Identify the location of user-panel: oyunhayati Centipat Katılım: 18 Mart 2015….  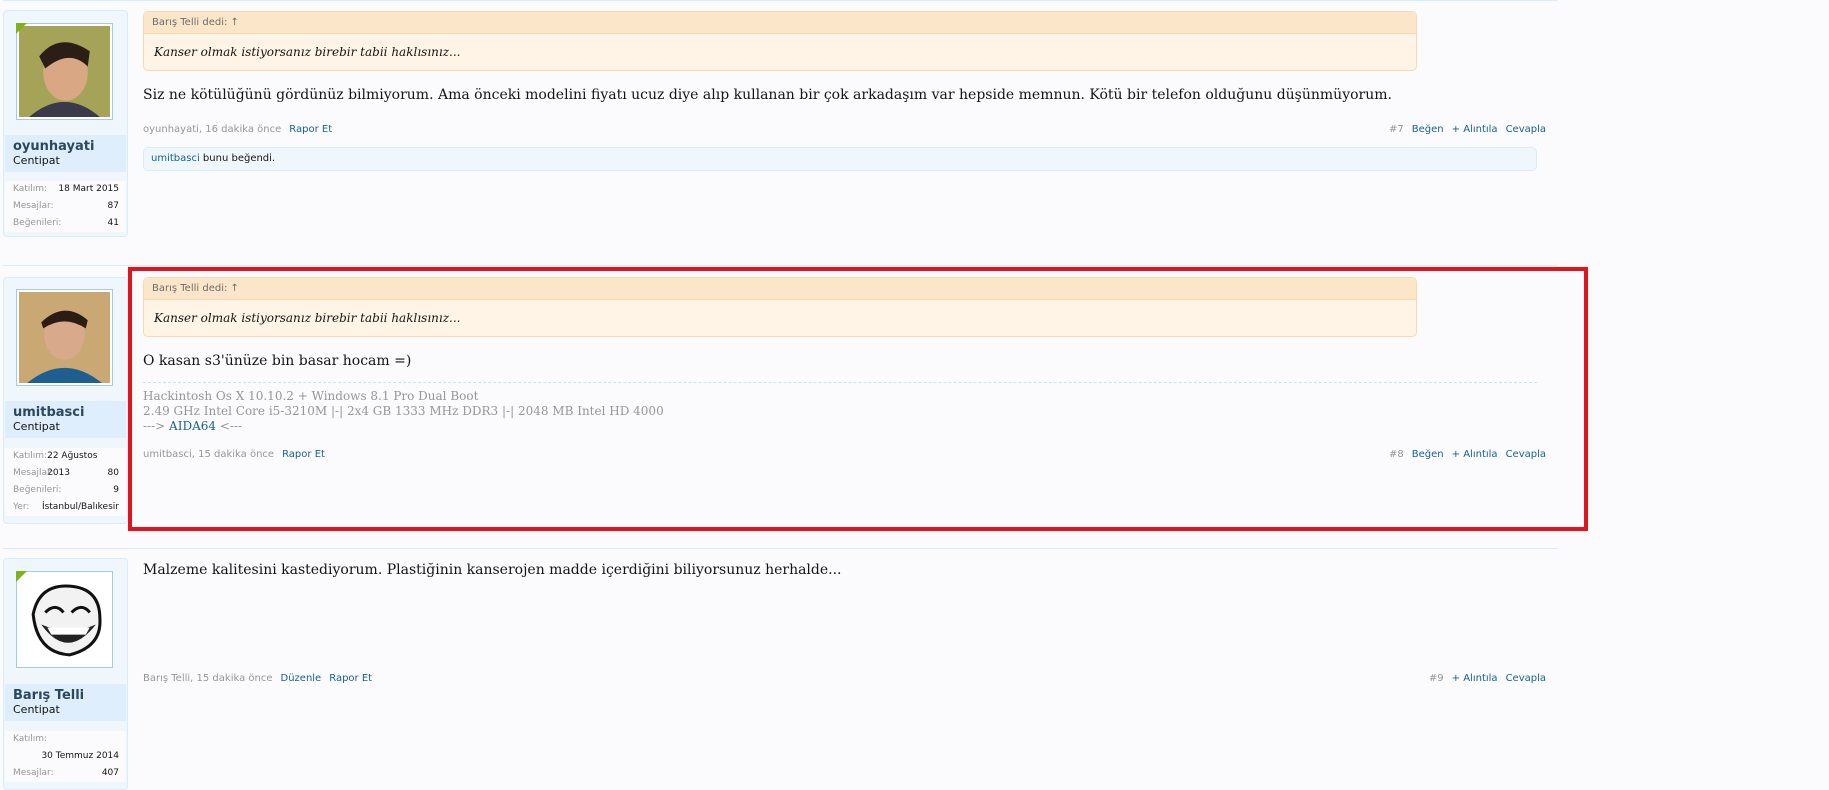
(65, 123).